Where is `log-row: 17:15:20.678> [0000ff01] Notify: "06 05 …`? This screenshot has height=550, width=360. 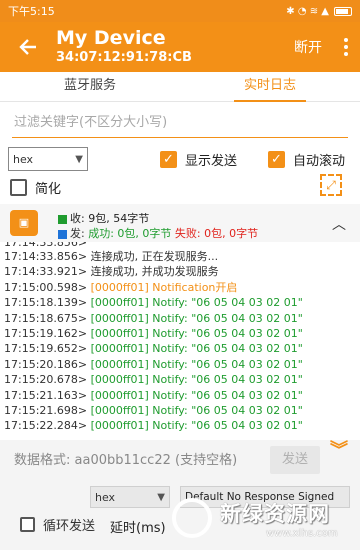 log-row: 17:15:20.678> [0000ff01] Notify: "06 05 … is located at coordinates (180, 379).